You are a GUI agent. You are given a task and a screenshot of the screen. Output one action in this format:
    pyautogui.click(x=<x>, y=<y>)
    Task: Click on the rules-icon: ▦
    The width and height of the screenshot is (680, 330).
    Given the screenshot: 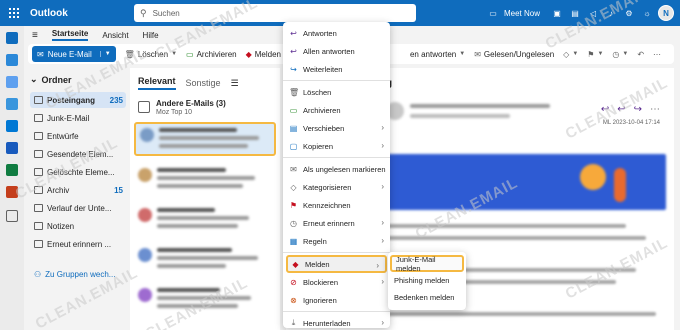 What is the action you would take?
    pyautogui.click(x=293, y=241)
    